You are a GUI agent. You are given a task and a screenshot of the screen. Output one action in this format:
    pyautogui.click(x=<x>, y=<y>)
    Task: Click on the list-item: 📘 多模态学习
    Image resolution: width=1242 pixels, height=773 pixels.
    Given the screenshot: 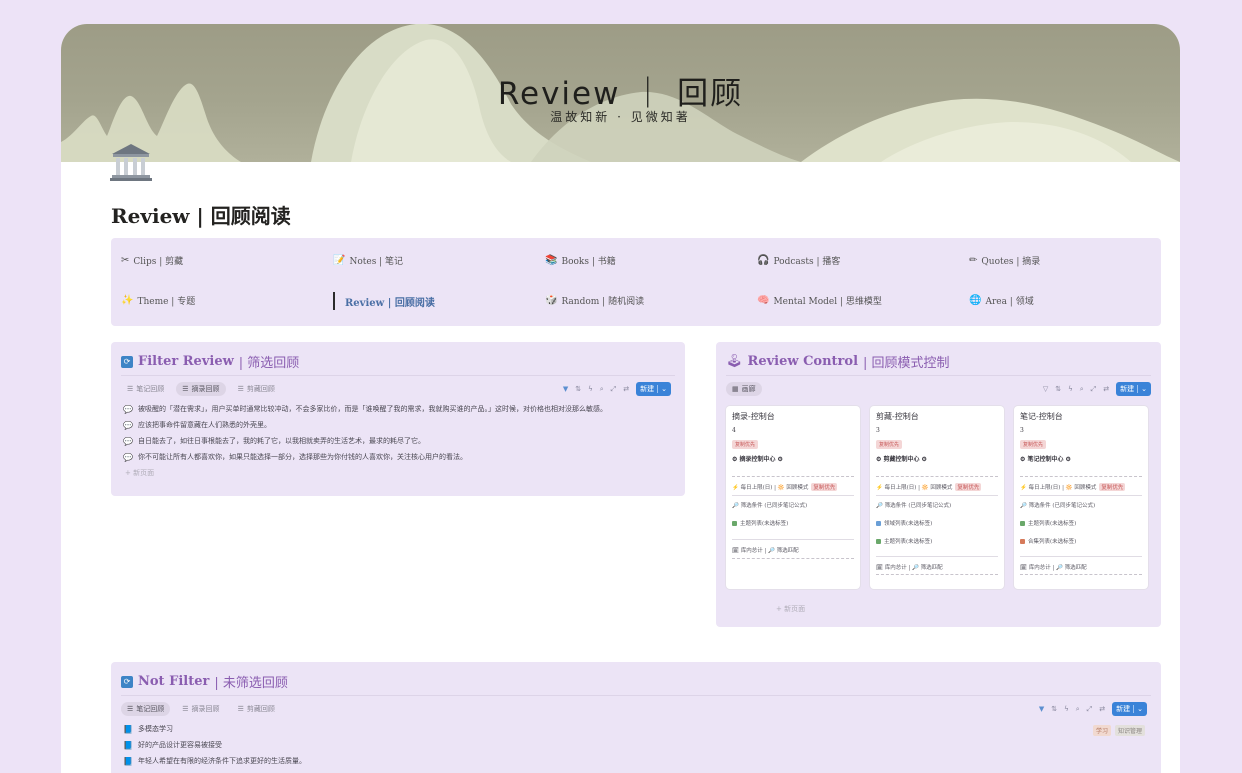 What is the action you would take?
    pyautogui.click(x=148, y=729)
    